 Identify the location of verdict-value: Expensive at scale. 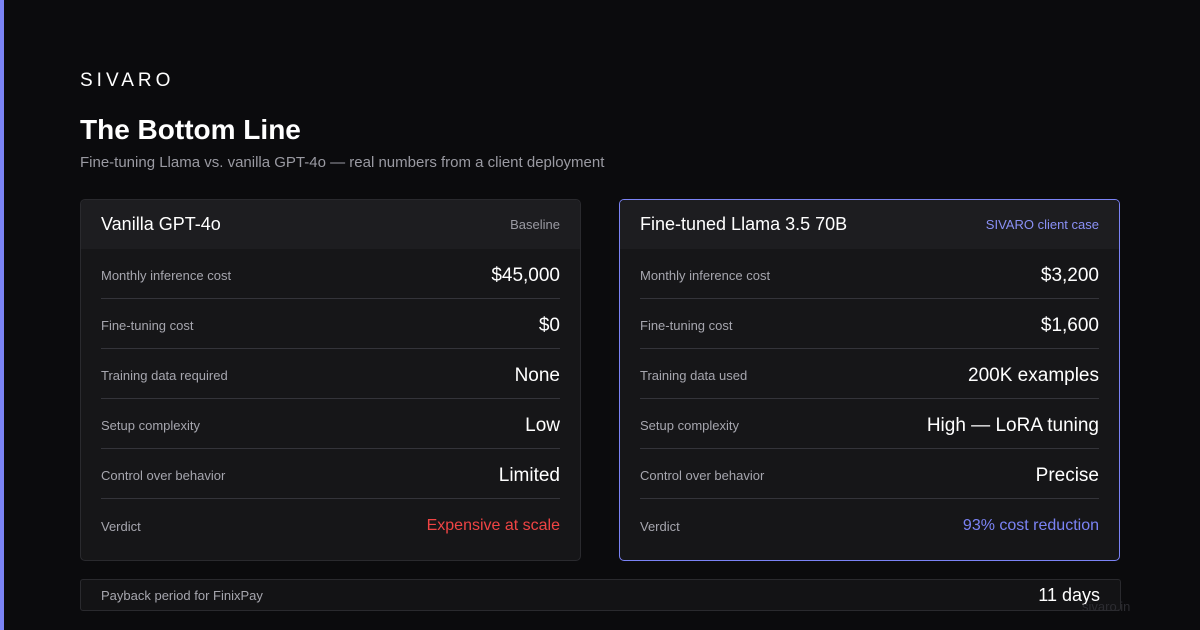
(493, 525).